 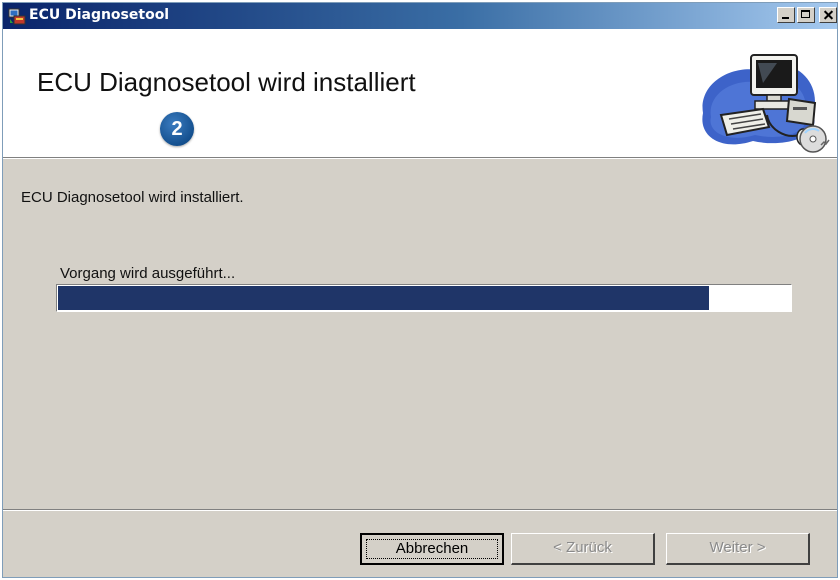 I want to click on next-button: Weiter >, so click(x=738, y=549).